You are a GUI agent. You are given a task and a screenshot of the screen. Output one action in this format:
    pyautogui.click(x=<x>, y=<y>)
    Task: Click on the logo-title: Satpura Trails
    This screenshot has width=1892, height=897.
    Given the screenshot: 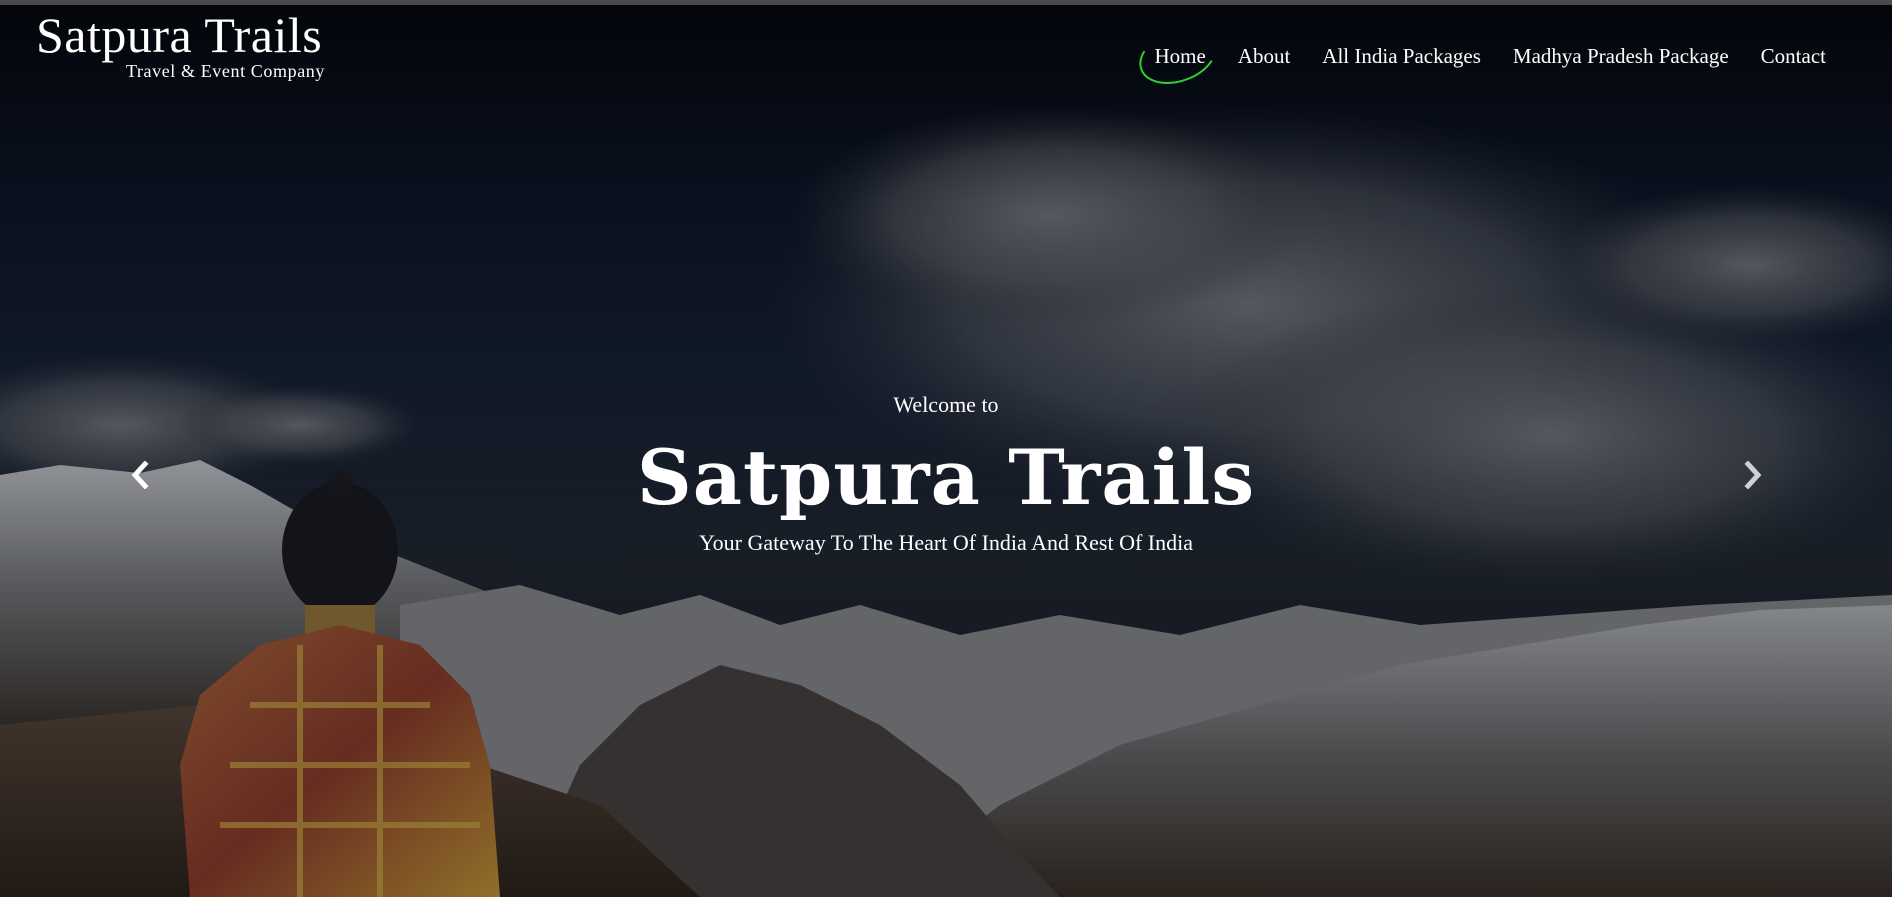 What is the action you would take?
    pyautogui.click(x=179, y=35)
    